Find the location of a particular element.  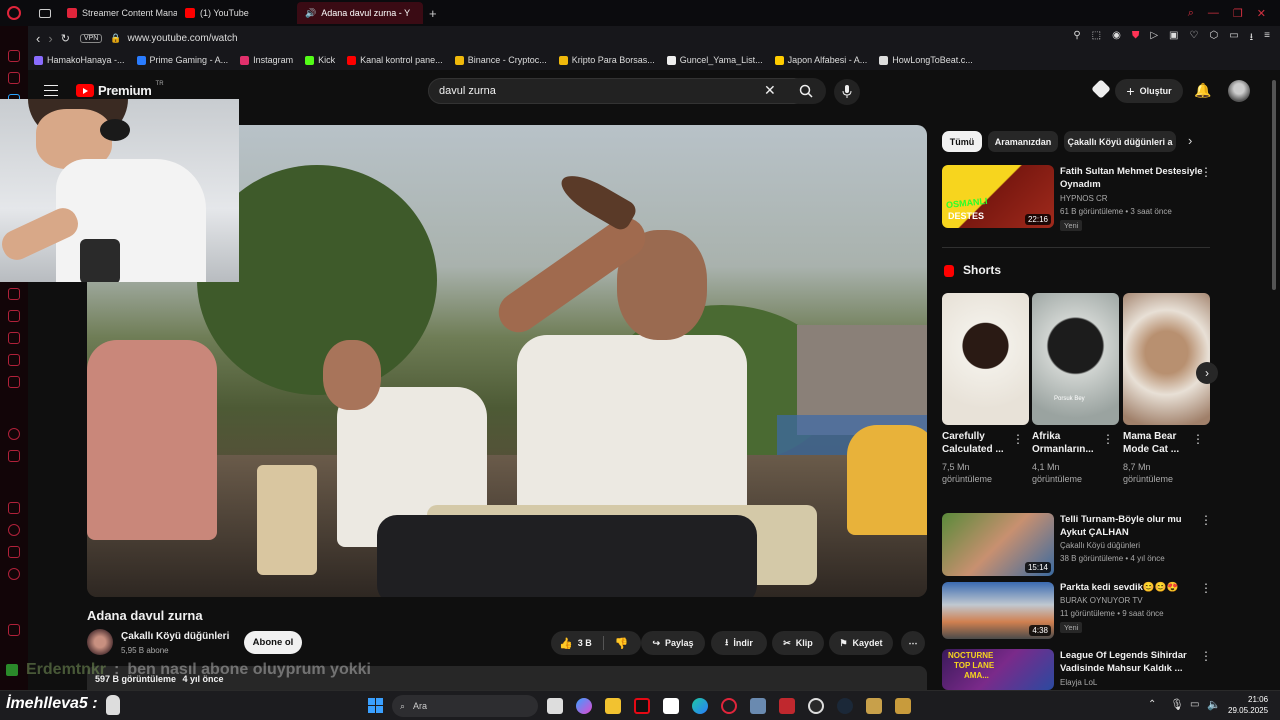

tray-mic-icon: 🎙 is located at coordinates (1177, 704).